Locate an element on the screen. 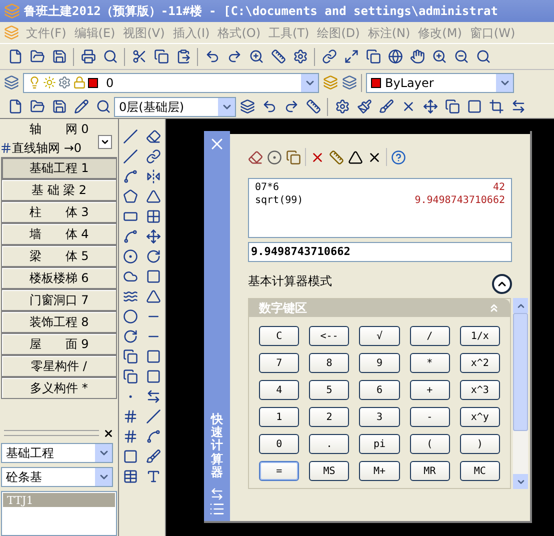 Image resolution: width=554 pixels, height=536 pixels. help-icon is located at coordinates (398, 157).